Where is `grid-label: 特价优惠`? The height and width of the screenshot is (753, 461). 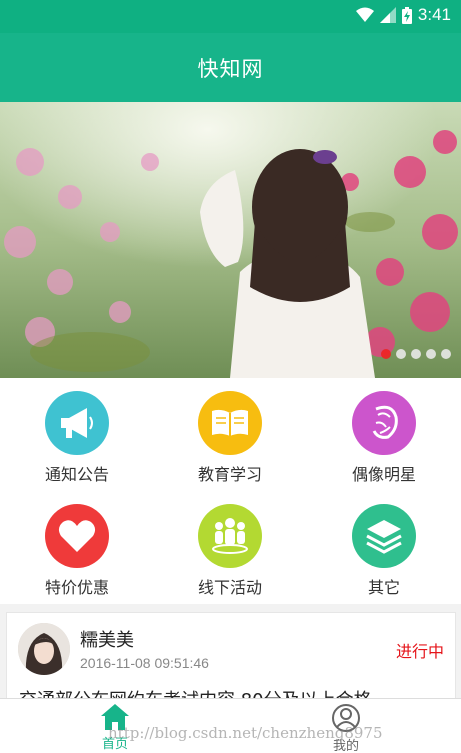
grid-label: 特价优惠 is located at coordinates (76, 587).